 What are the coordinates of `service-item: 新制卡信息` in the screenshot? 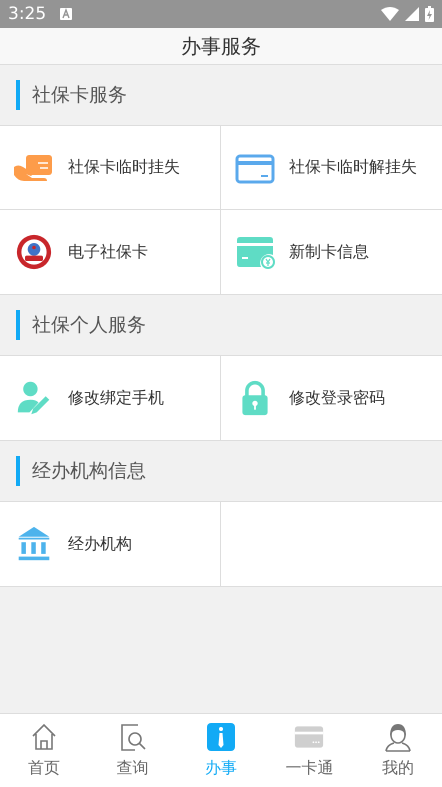 It's located at (331, 252).